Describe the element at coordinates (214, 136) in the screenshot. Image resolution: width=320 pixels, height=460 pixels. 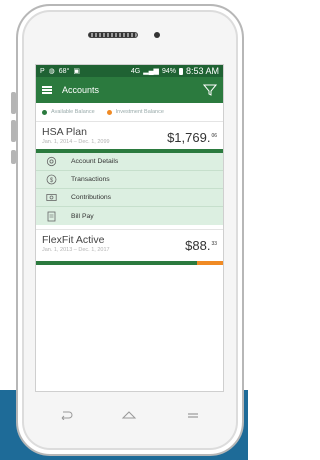
I see `balance-cents: 06` at that location.